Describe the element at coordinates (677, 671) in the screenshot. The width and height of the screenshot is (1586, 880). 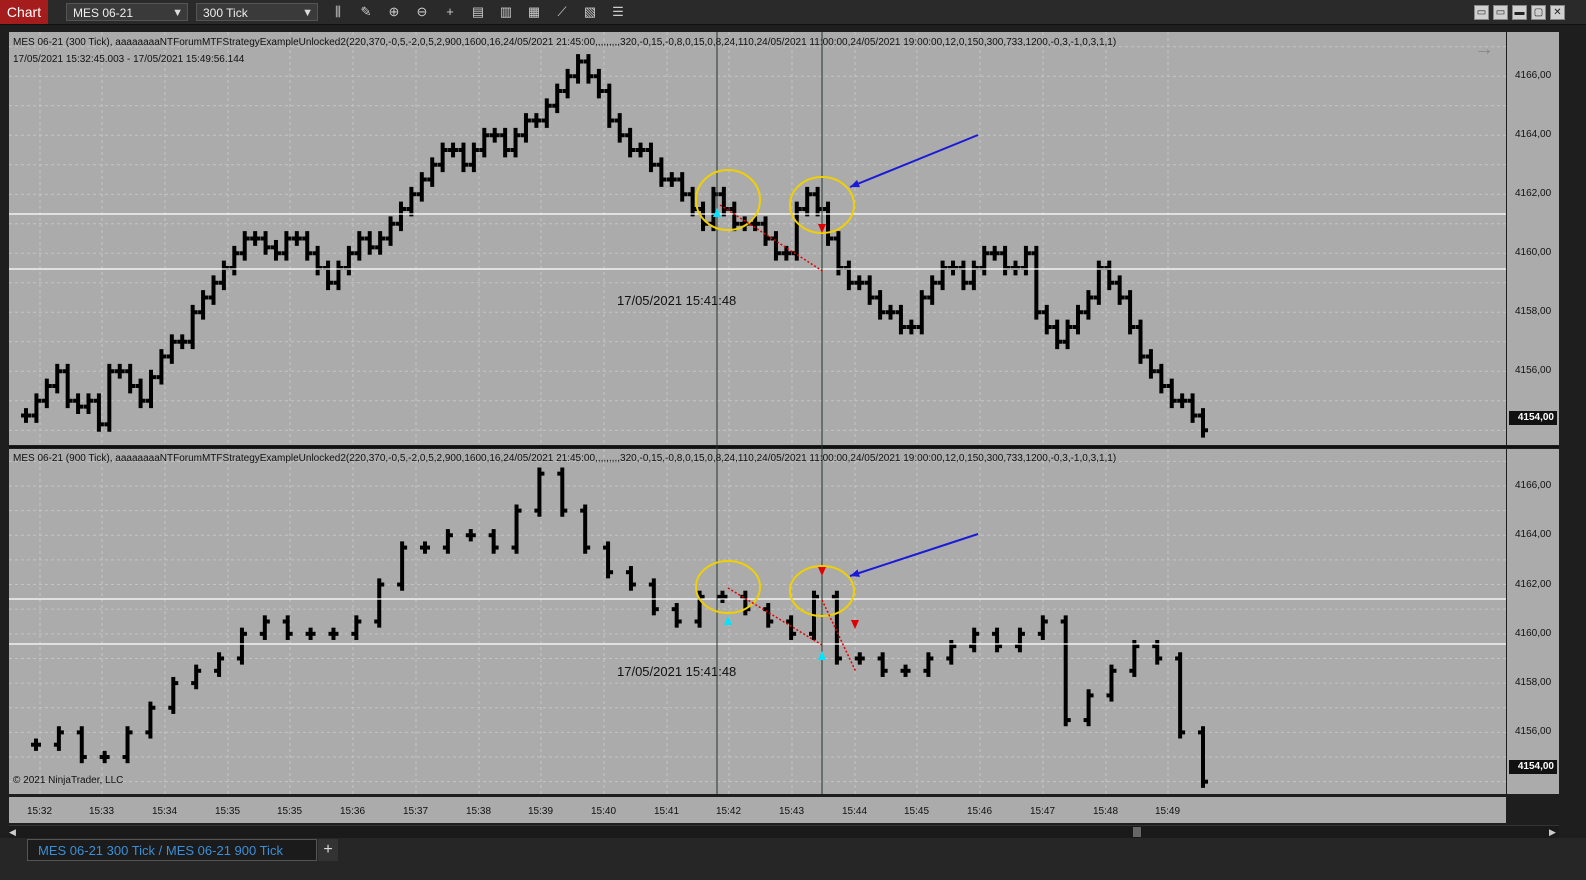
I see `bottom-date-label: 17/05/2021 15:41:48` at that location.